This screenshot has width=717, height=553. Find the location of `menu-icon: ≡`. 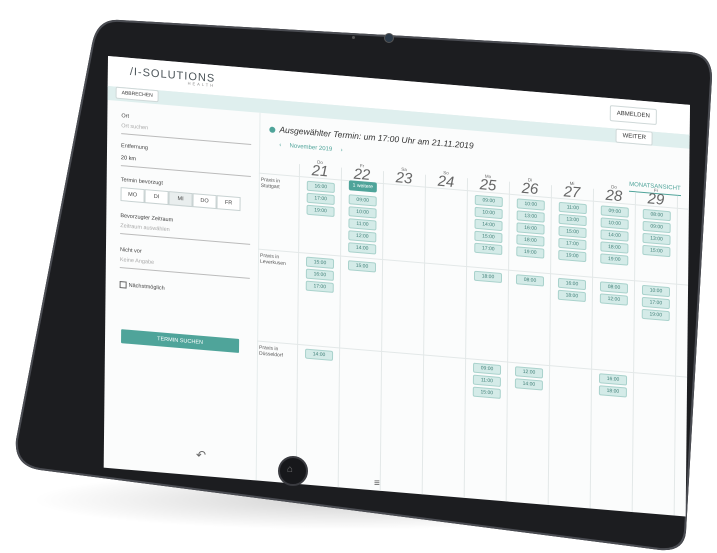

menu-icon: ≡ is located at coordinates (377, 483).